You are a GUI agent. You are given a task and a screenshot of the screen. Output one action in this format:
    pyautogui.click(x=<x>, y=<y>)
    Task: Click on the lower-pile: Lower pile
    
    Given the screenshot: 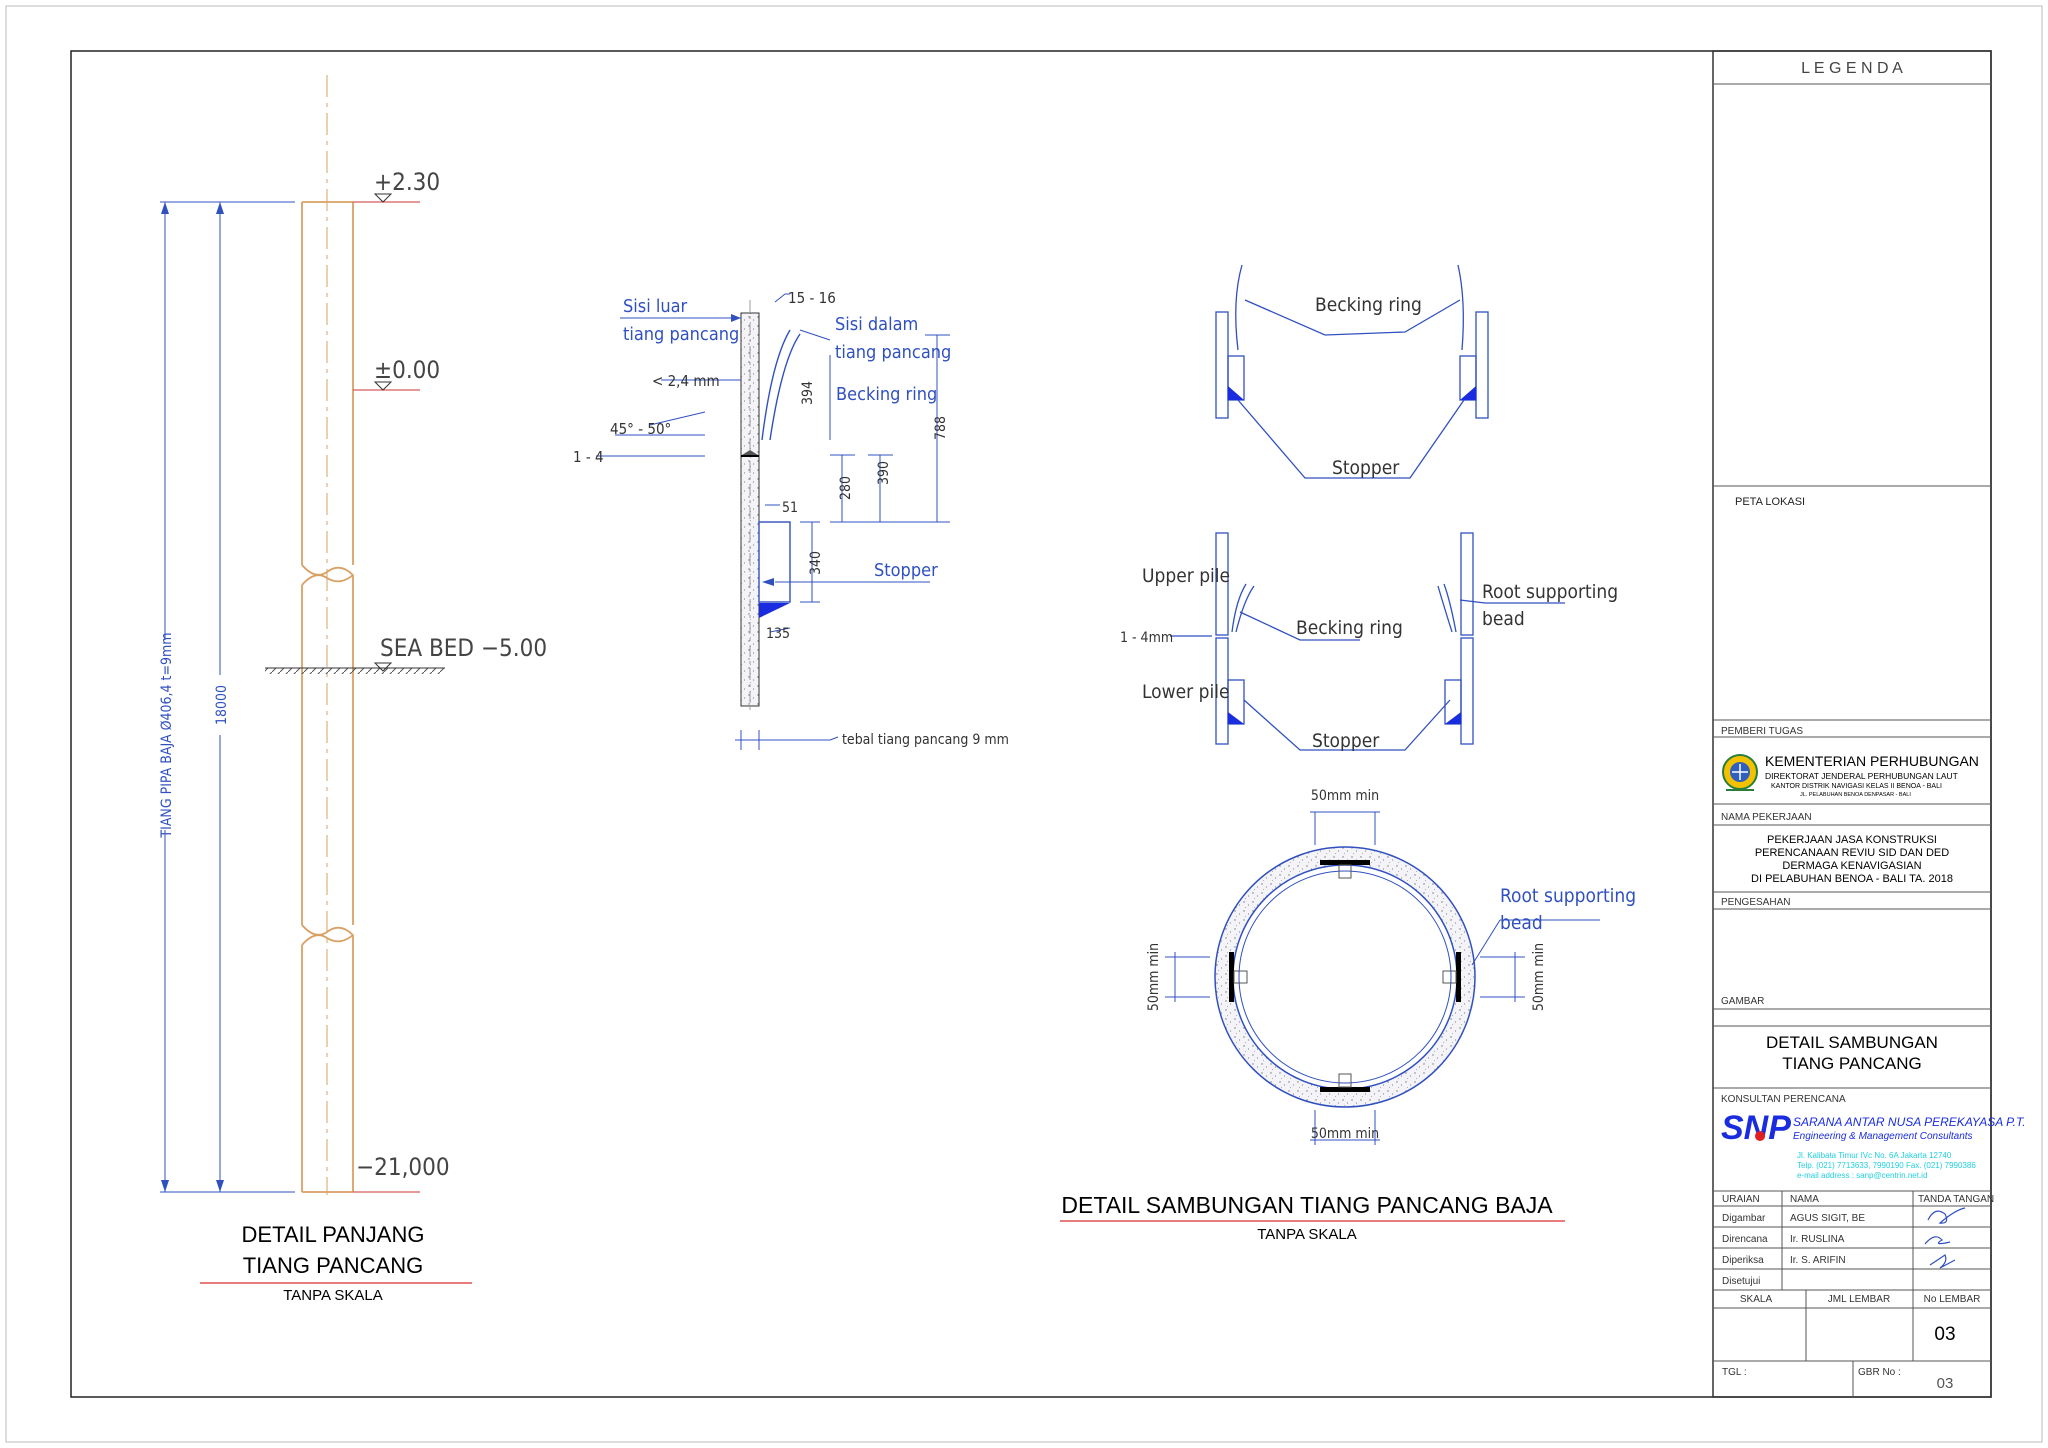 What is the action you would take?
    pyautogui.click(x=1185, y=692)
    